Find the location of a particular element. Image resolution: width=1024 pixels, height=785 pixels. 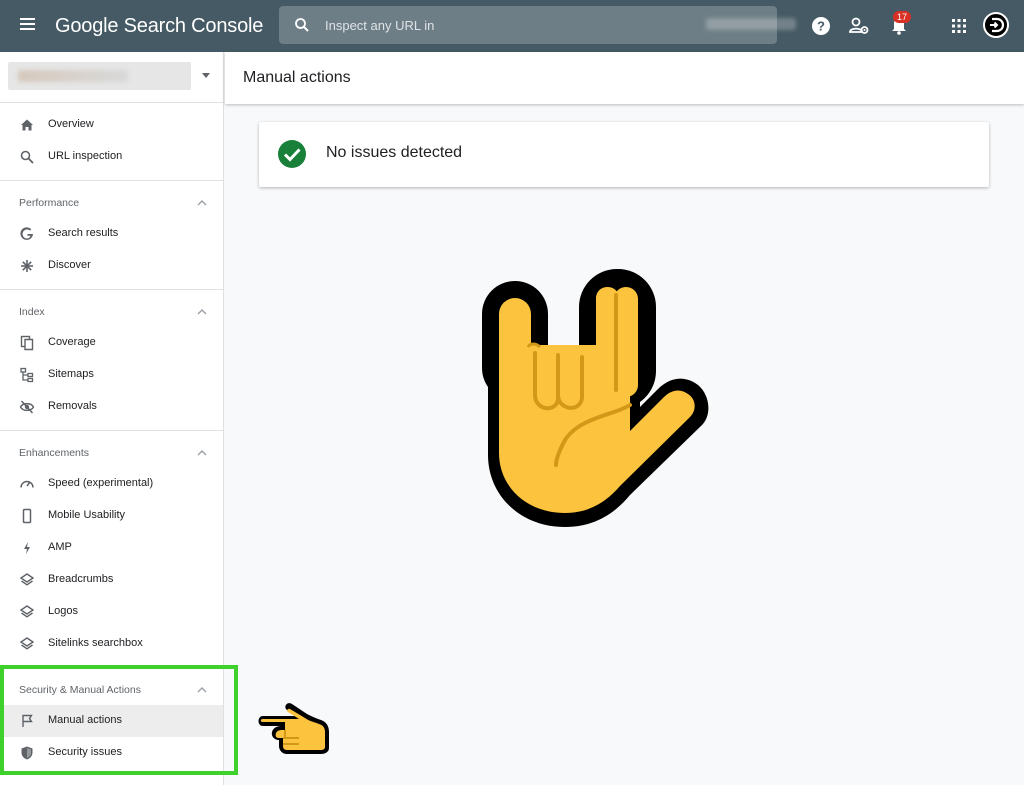

blurred-property-name is located at coordinates (73, 76).